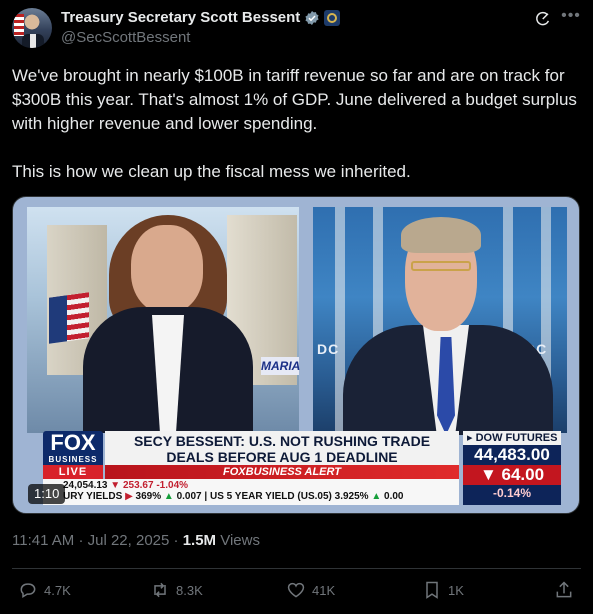 Image resolution: width=593 pixels, height=614 pixels. Describe the element at coordinates (512, 475) in the screenshot. I see `futures-change: ▼ 64.00` at that location.